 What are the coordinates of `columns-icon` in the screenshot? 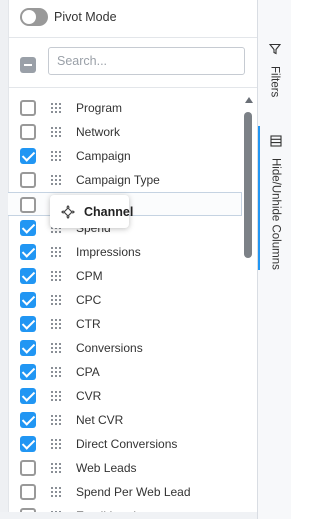 It's located at (275, 143).